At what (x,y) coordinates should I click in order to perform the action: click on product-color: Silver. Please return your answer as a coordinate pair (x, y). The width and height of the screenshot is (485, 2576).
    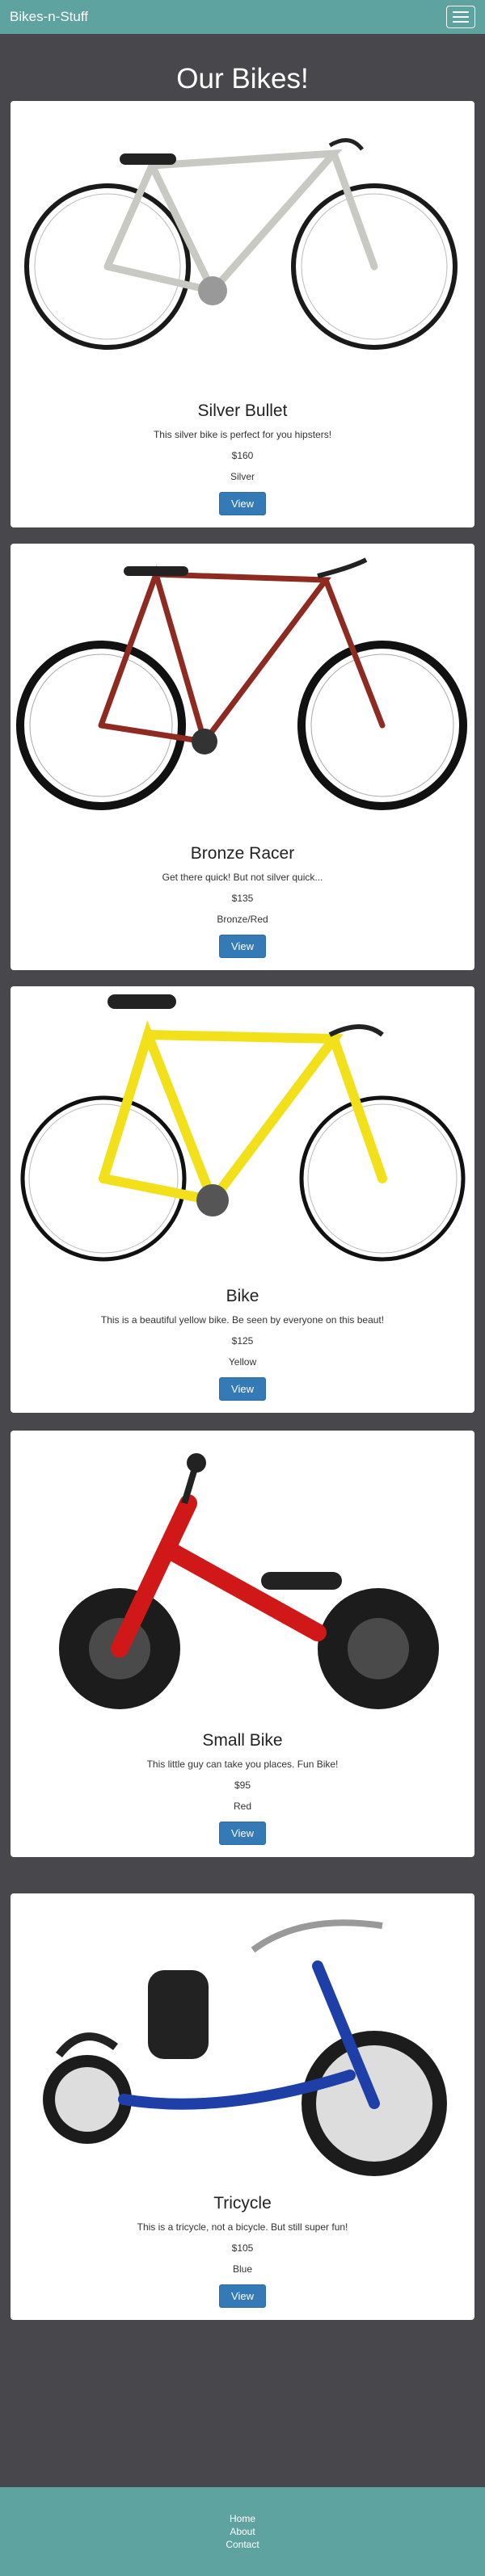
    Looking at the image, I should click on (242, 476).